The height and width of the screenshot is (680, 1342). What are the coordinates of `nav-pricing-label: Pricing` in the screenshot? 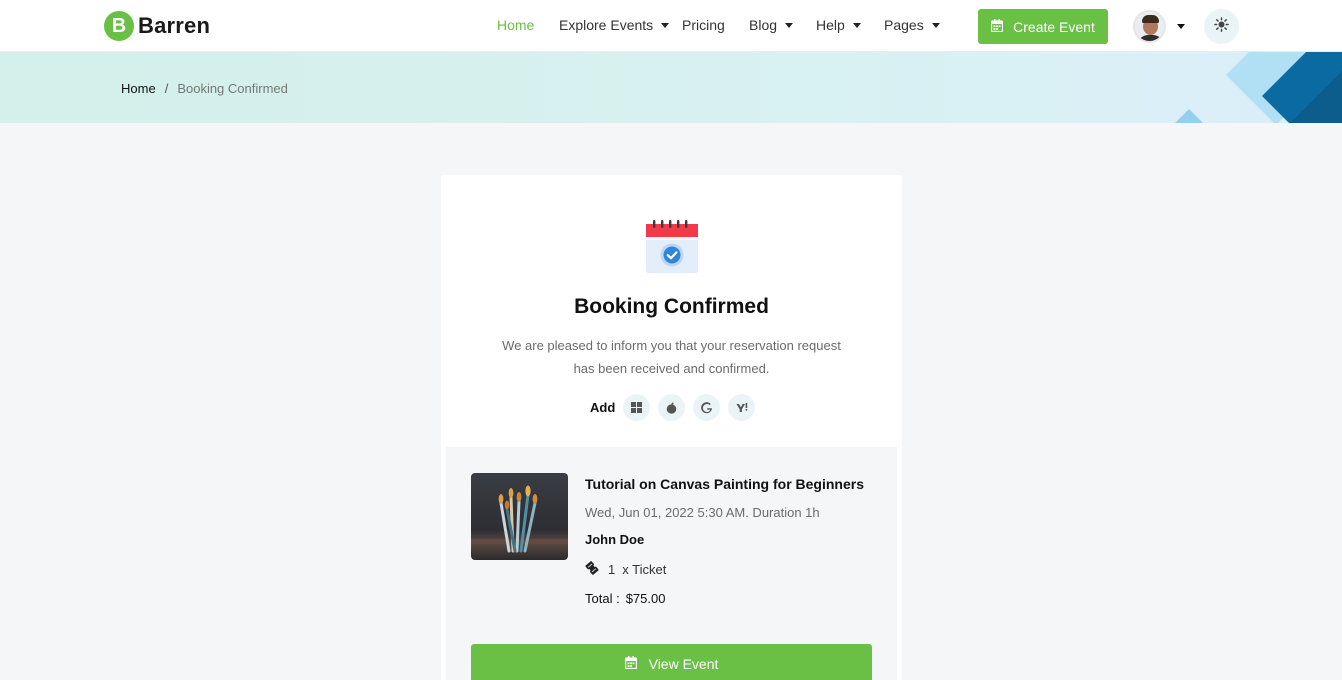 It's located at (703, 25).